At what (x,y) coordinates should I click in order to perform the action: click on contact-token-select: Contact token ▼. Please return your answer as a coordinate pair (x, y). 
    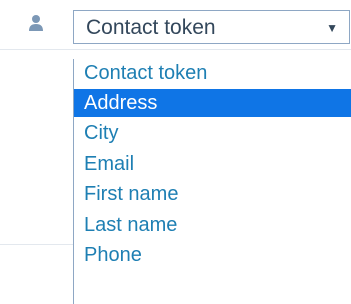
    Looking at the image, I should click on (211, 27).